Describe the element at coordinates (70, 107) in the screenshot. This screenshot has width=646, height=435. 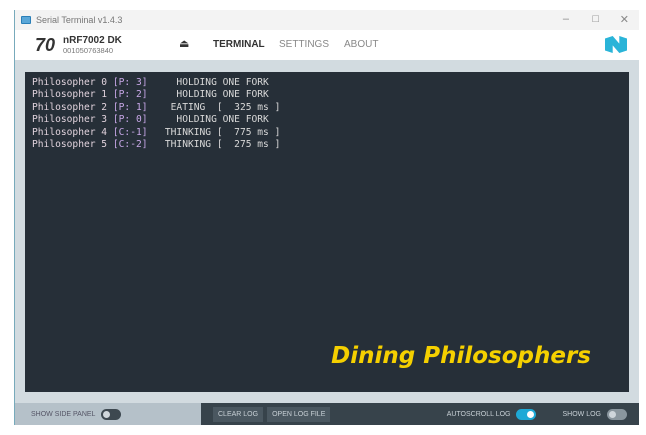
I see `terminal-line-name: Philosopher 2` at that location.